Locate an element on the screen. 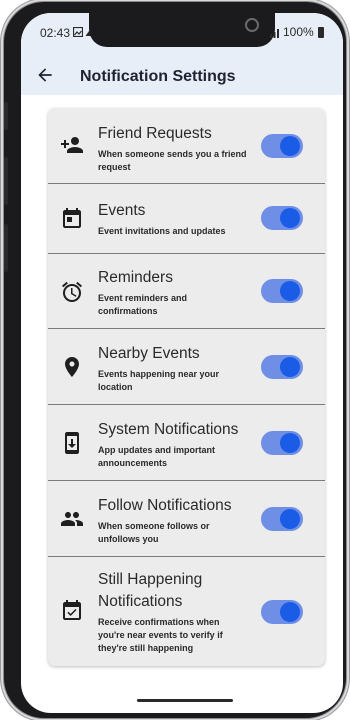 The width and height of the screenshot is (350, 720). people-icon is located at coordinates (72, 519).